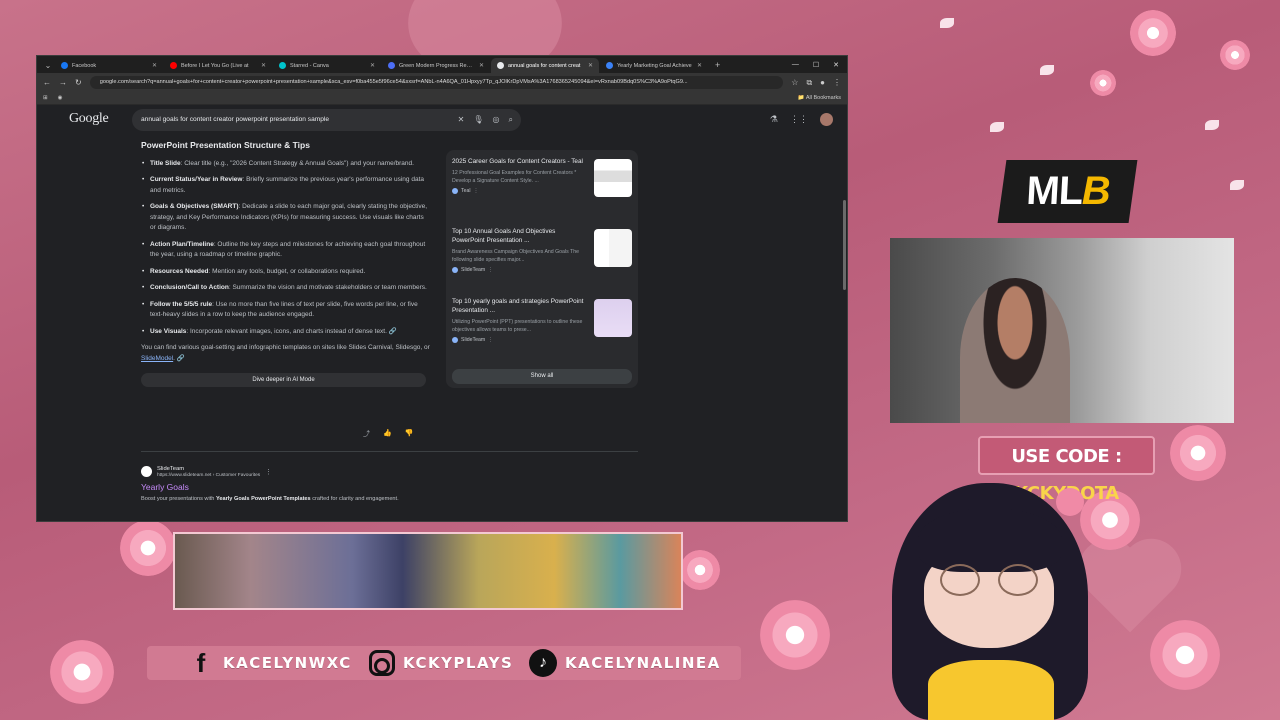 The height and width of the screenshot is (720, 1280). Describe the element at coordinates (428, 571) in the screenshot. I see `game-artwork-banner` at that location.